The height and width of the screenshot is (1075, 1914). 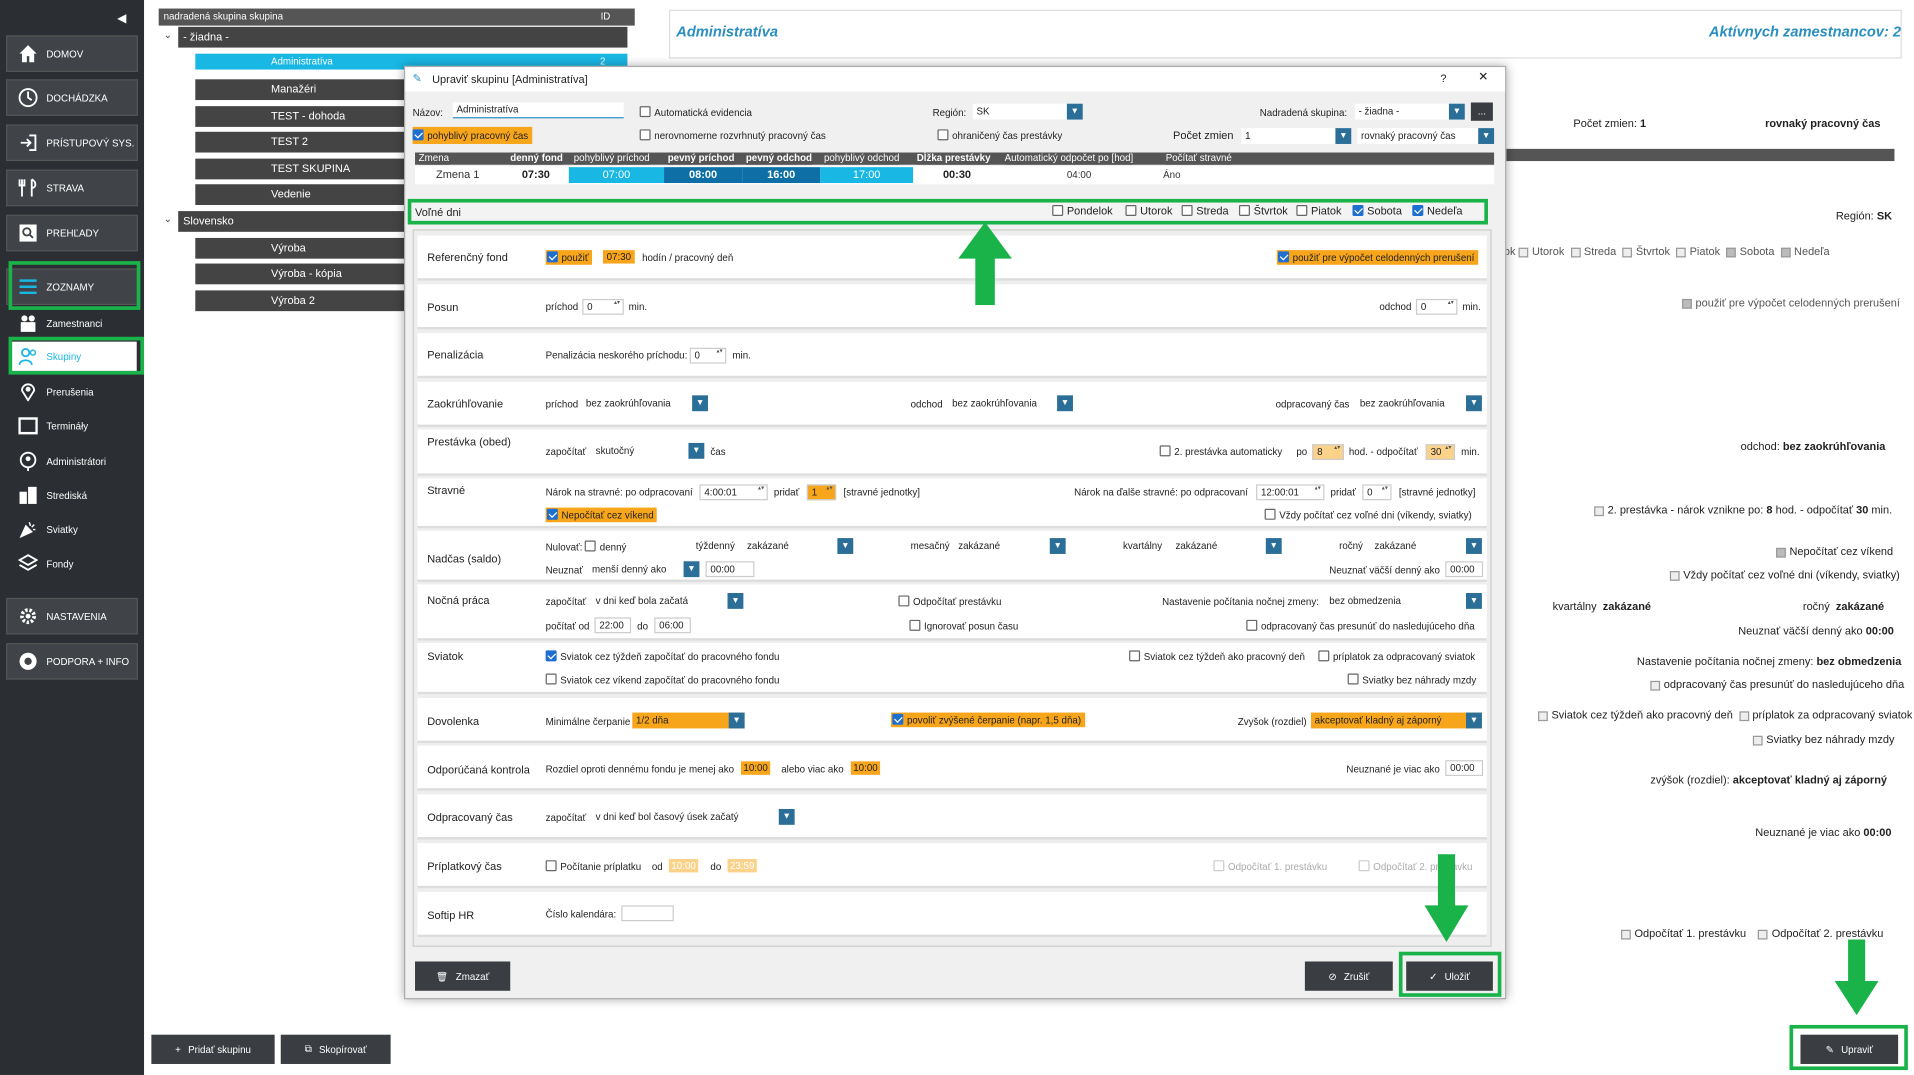 What do you see at coordinates (1464, 768) in the screenshot?
I see `rec-c-input: 00:00` at bounding box center [1464, 768].